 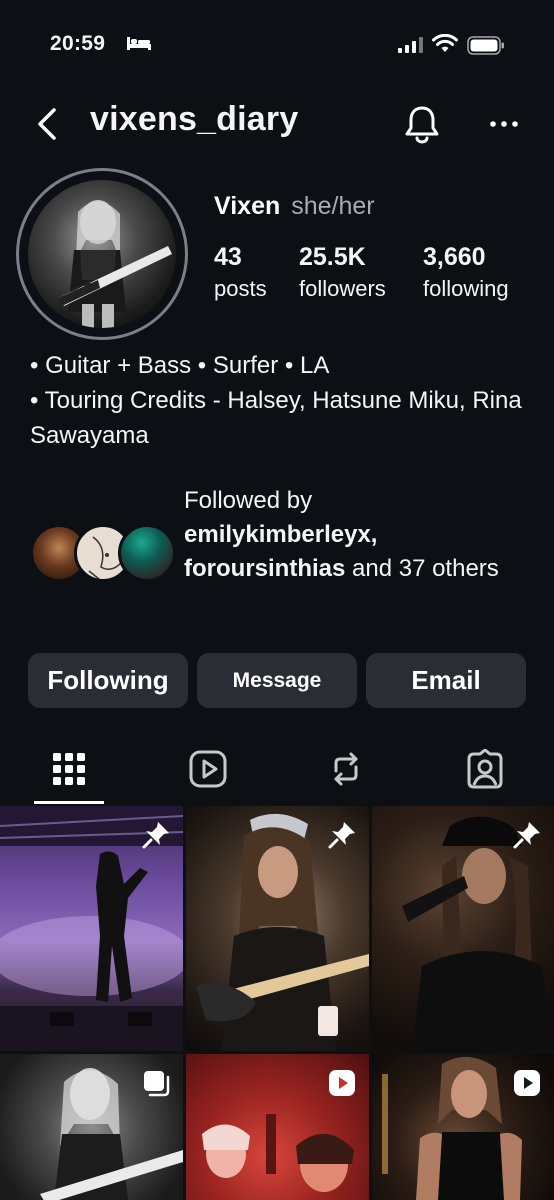 I want to click on tagged-icon, so click(x=485, y=769).